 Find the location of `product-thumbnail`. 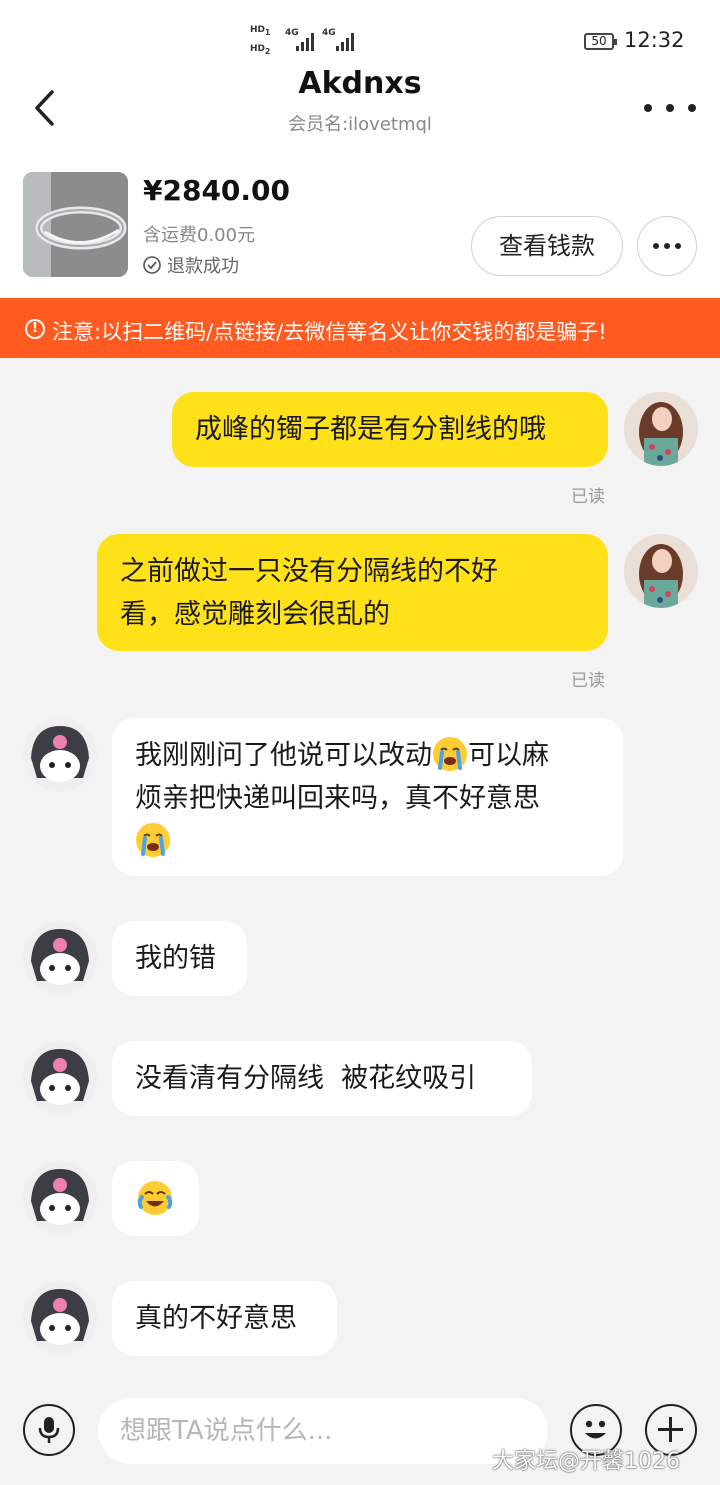

product-thumbnail is located at coordinates (75, 224).